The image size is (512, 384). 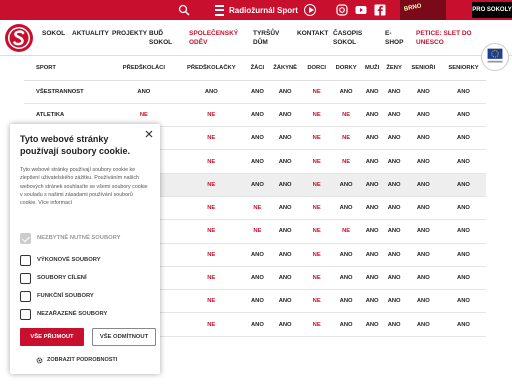 What do you see at coordinates (380, 10) in the screenshot?
I see `facebook-icon` at bounding box center [380, 10].